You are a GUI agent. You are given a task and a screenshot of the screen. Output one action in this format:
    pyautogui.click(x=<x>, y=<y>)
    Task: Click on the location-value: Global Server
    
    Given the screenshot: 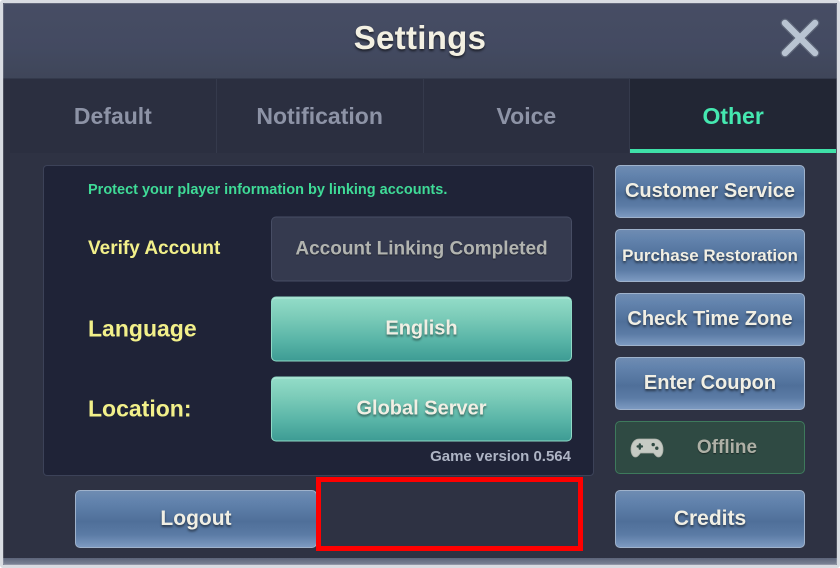 What is the action you would take?
    pyautogui.click(x=421, y=408)
    